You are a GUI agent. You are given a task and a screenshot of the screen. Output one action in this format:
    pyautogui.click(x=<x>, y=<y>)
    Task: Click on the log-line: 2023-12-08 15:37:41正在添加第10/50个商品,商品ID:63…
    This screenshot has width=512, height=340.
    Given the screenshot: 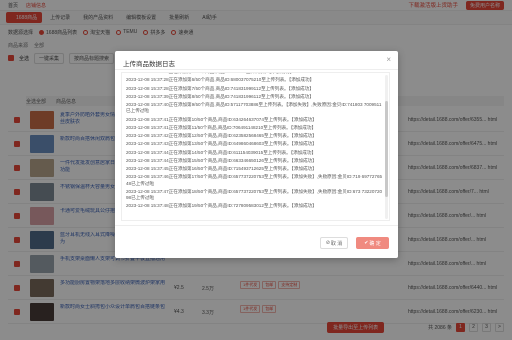 What is the action you would take?
    pyautogui.click(x=221, y=119)
    